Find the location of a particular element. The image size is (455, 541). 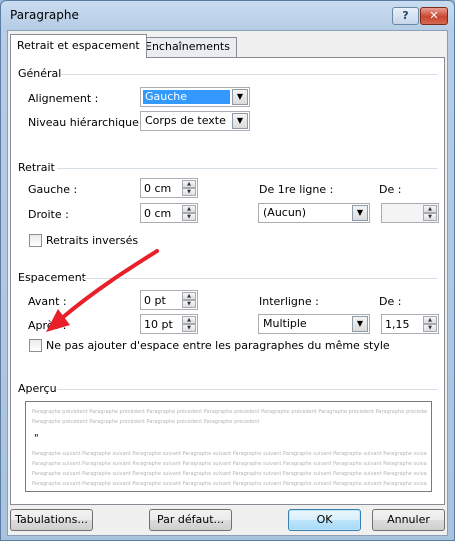

line-spacing-at-label: De : is located at coordinates (390, 301).